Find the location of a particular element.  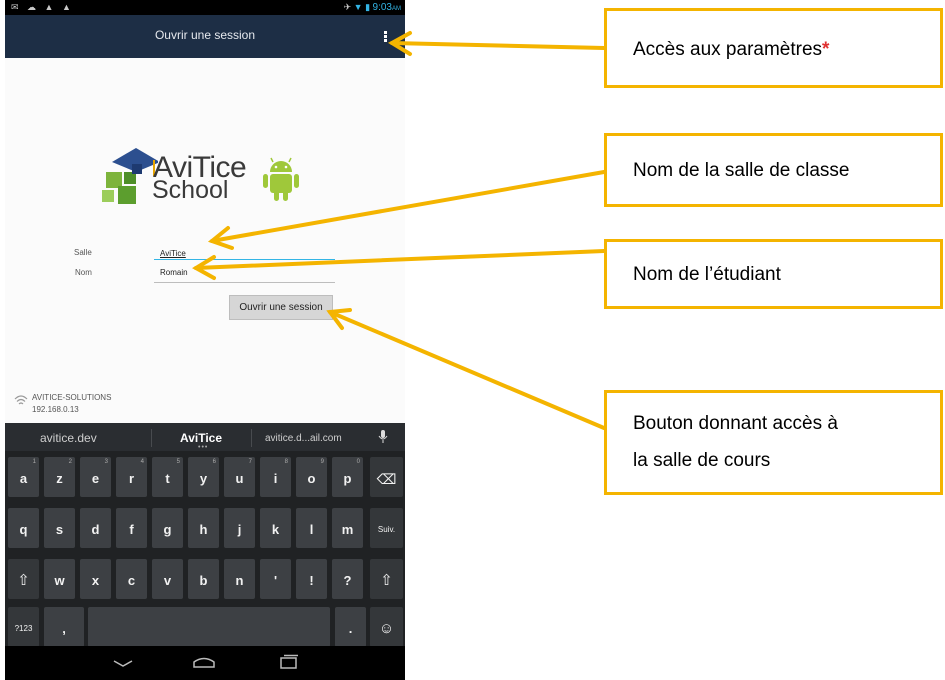

arrow-room is located at coordinates (408, 206).